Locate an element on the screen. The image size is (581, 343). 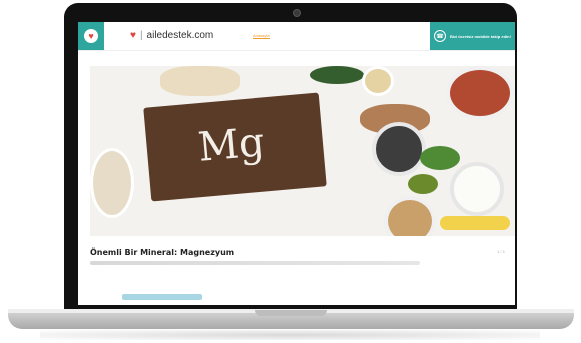
greens is located at coordinates (440, 158).